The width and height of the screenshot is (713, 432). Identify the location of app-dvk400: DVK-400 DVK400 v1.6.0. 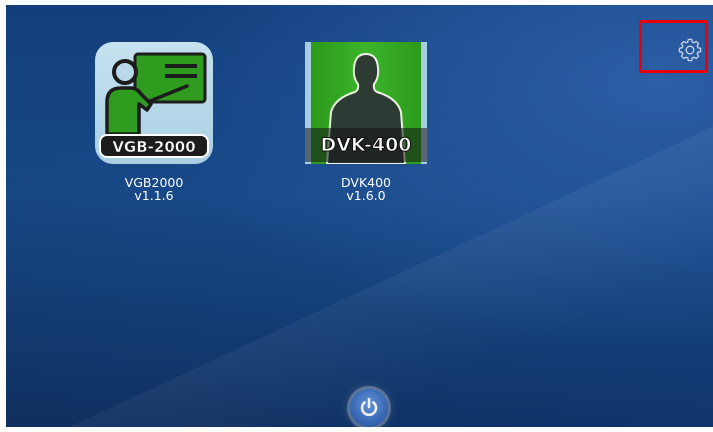
(366, 122).